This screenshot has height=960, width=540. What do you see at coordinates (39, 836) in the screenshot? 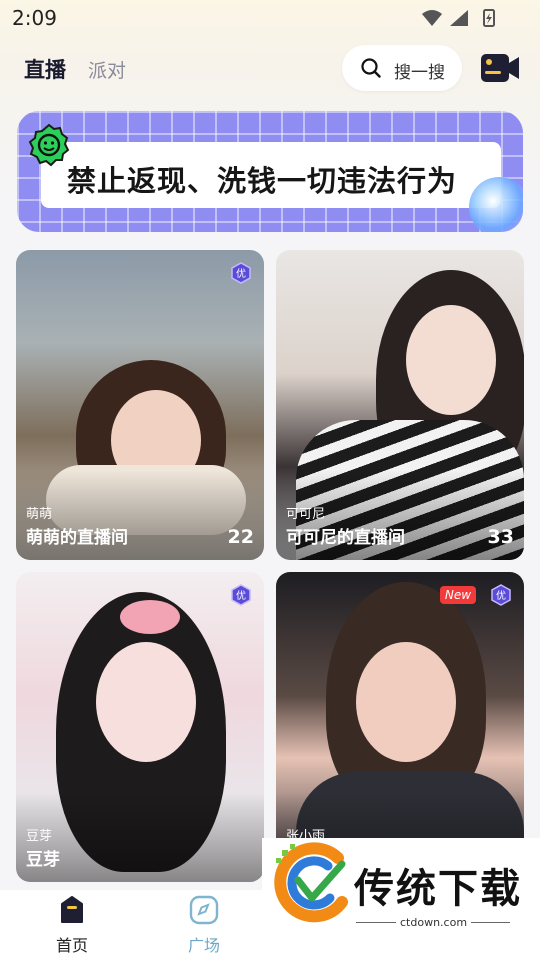
I see `host-name: 豆芽` at bounding box center [39, 836].